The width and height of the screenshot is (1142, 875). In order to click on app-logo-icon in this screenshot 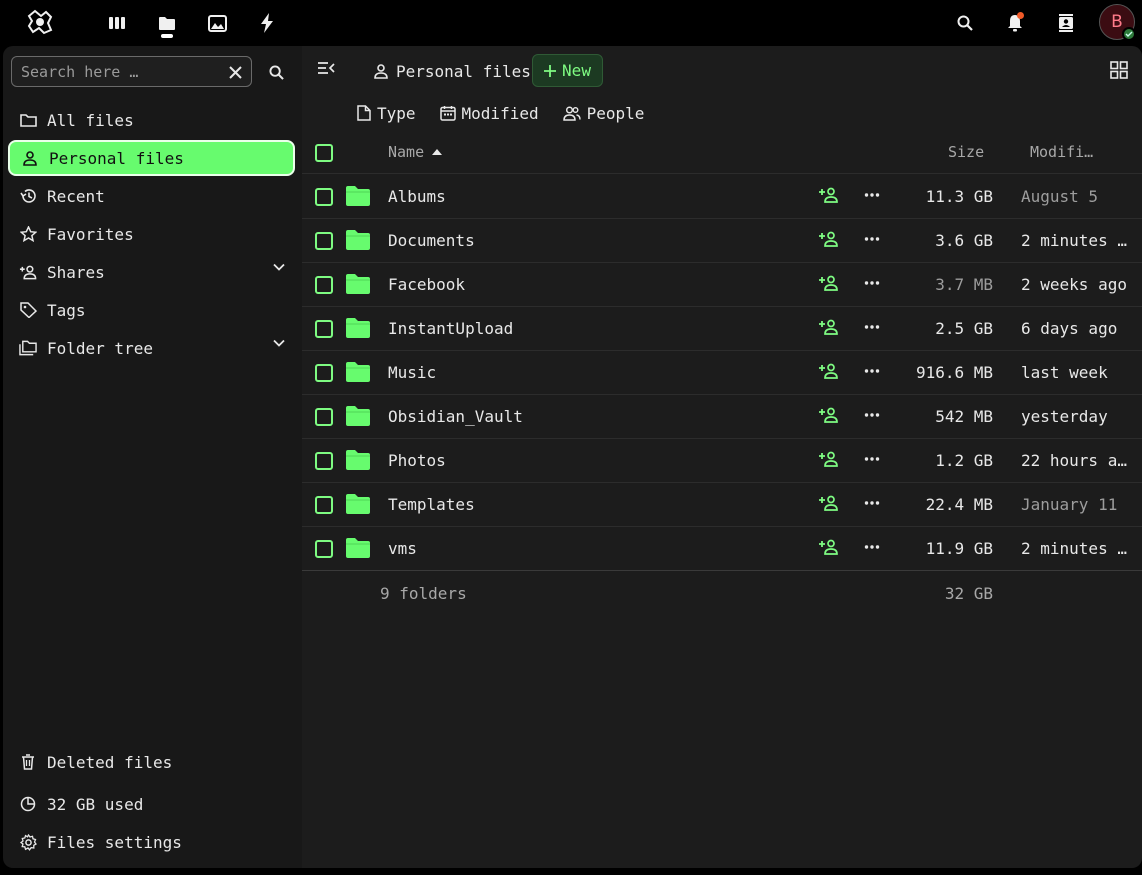, I will do `click(40, 22)`.